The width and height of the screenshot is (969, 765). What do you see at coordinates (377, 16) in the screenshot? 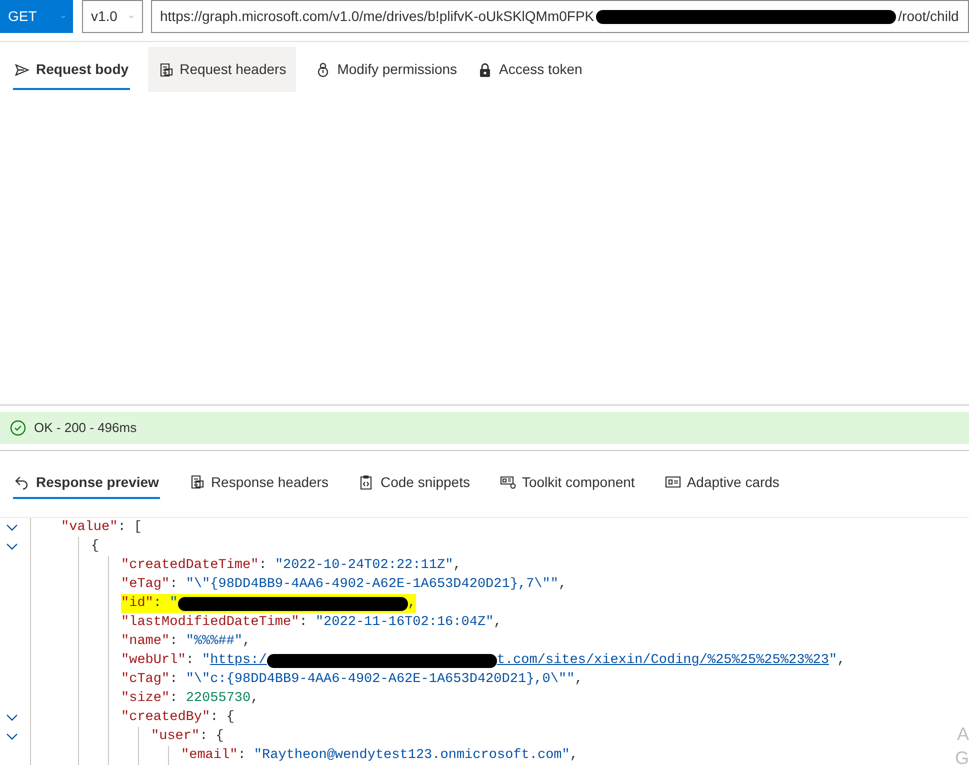
I see `url-text: https://graph.microsoft.com/v1.0/me/drives/b!plifvK-oUkSKlQMm0FPK` at bounding box center [377, 16].